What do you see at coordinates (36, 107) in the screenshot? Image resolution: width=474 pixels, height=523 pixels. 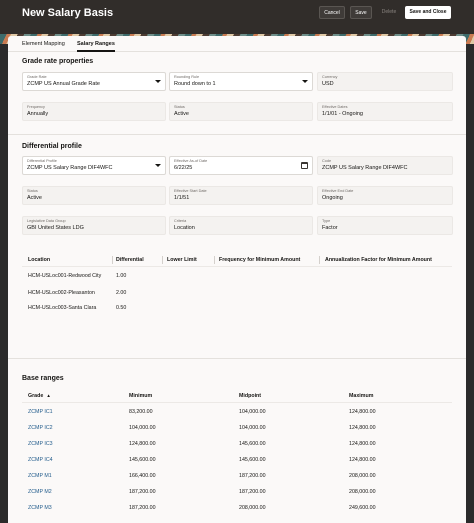 I see `field-label: Frequency` at bounding box center [36, 107].